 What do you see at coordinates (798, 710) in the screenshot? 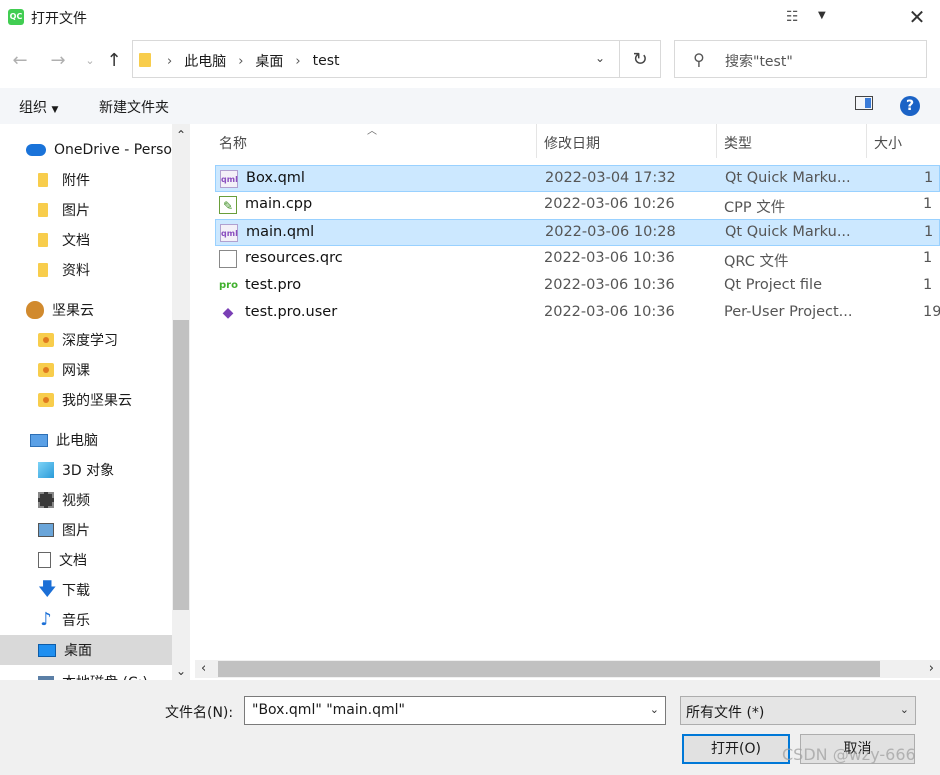
I see `file-type-select: 所有文件 (*) ⌄` at bounding box center [798, 710].